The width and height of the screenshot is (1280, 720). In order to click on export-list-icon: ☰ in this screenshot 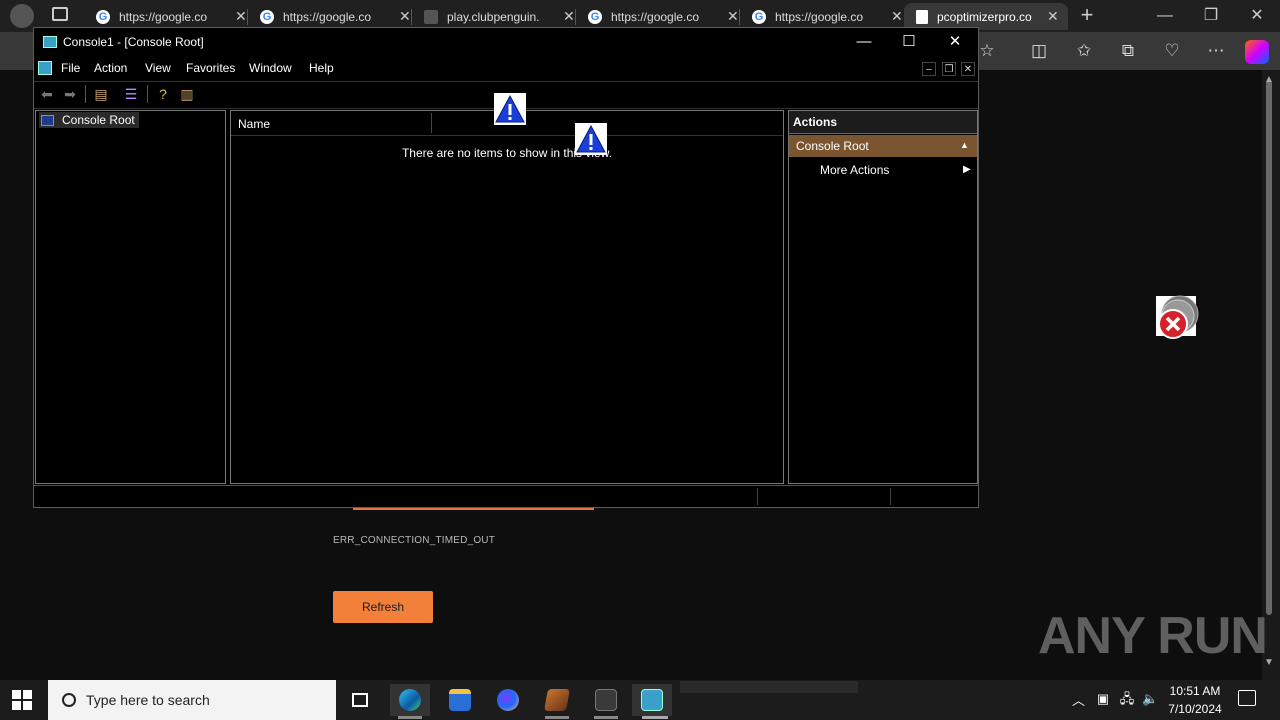, I will do `click(131, 94)`.